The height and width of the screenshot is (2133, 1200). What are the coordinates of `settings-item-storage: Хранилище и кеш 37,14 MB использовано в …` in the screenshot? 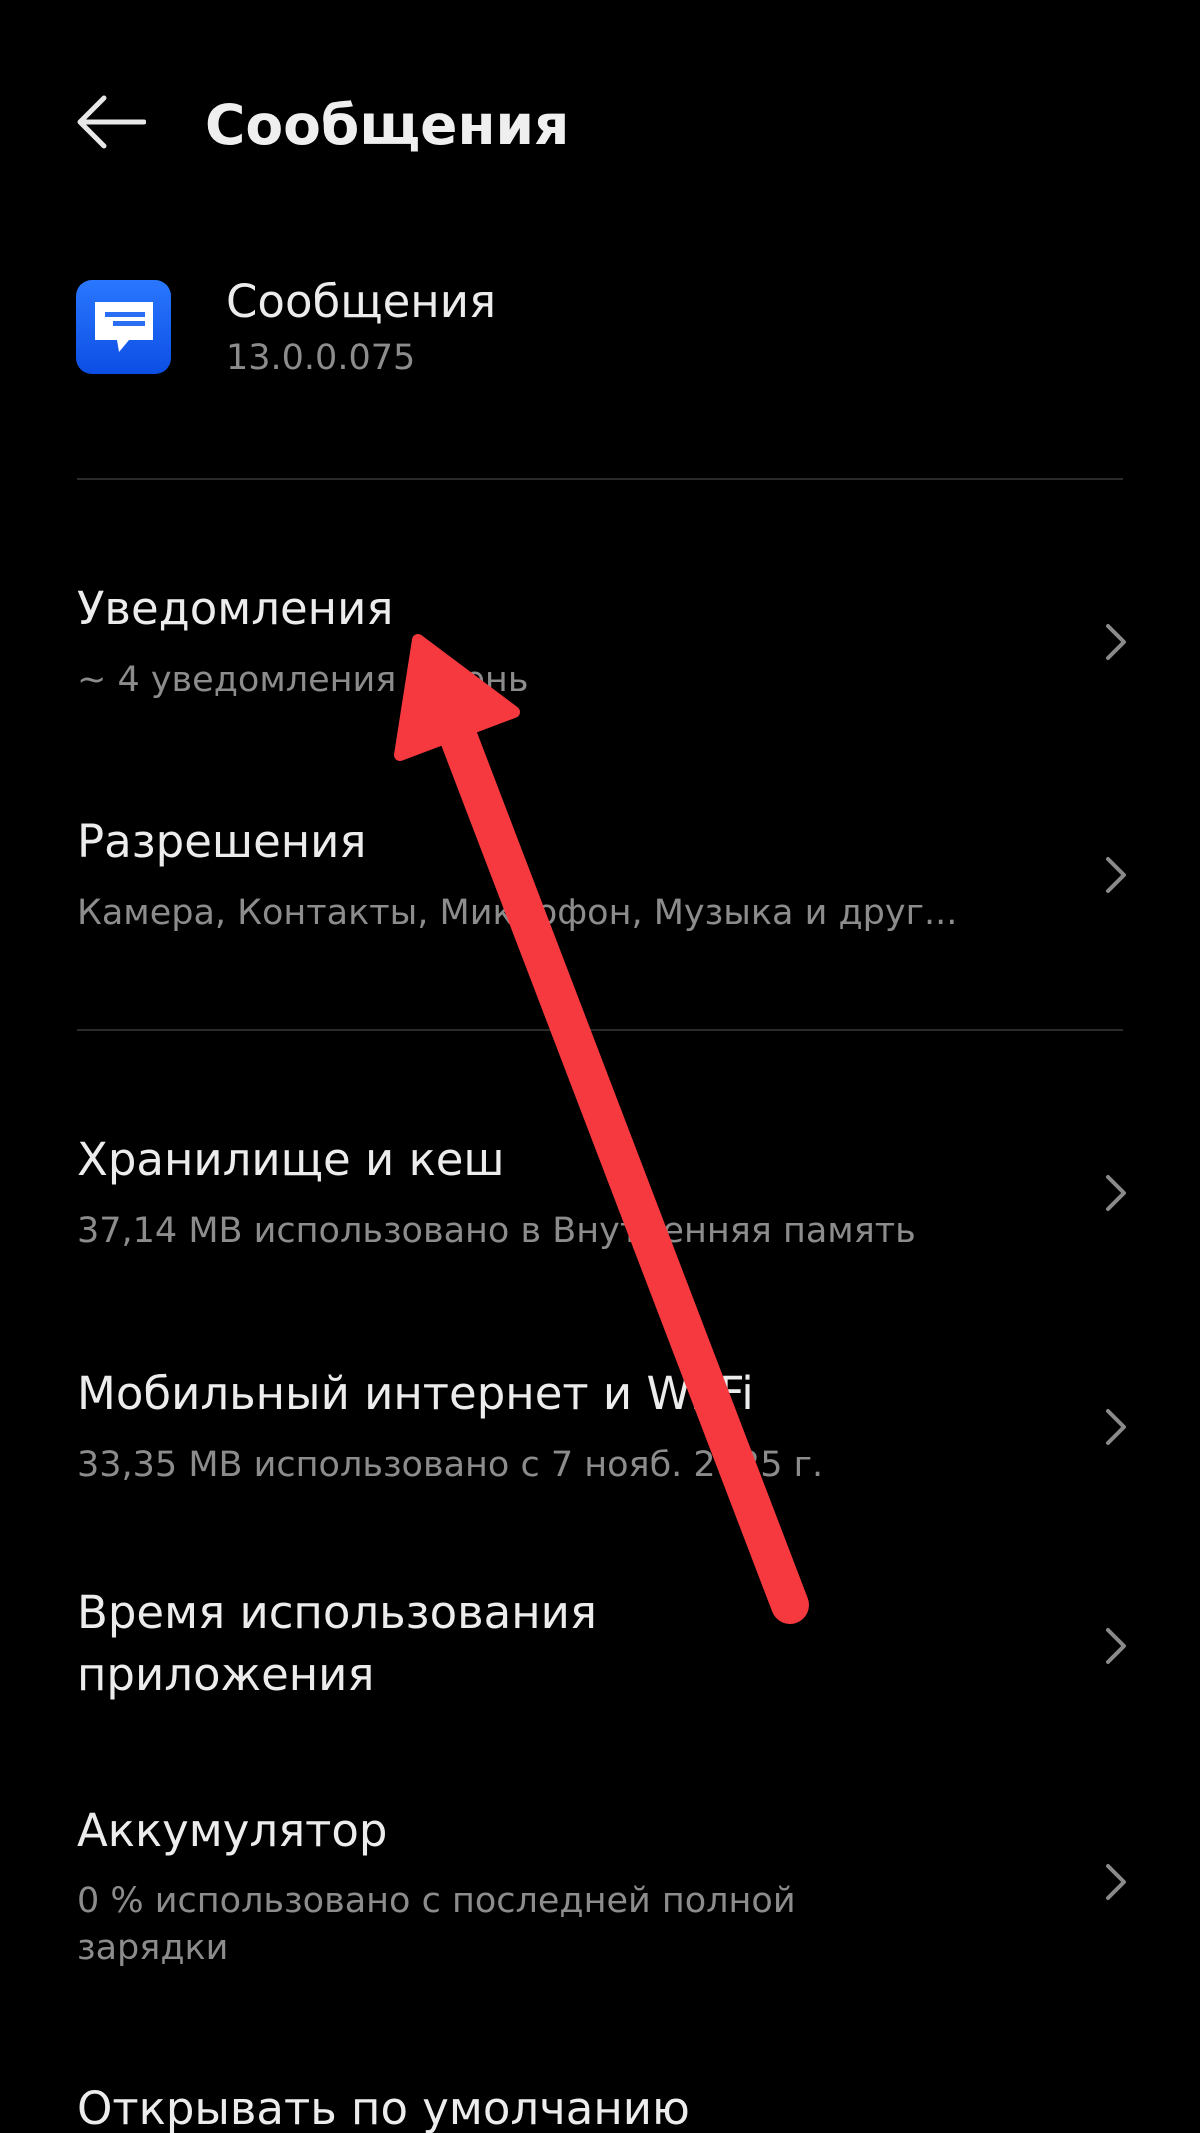 It's located at (600, 1191).